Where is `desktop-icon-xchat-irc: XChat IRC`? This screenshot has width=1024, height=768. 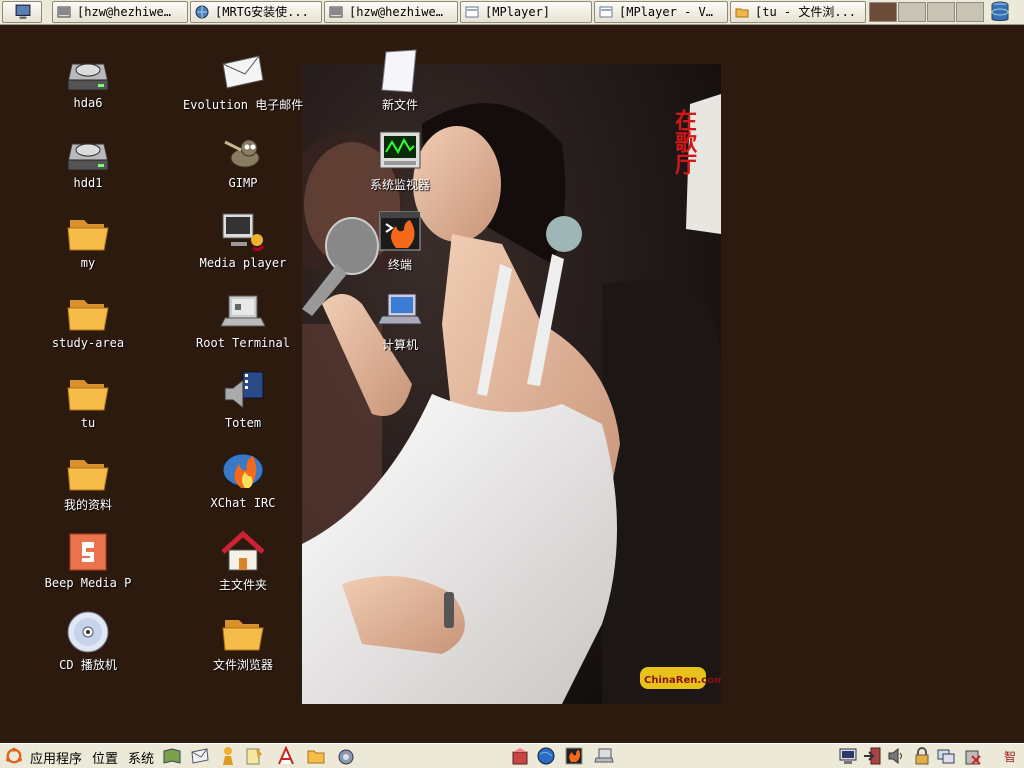 desktop-icon-xchat-irc: XChat IRC is located at coordinates (243, 487).